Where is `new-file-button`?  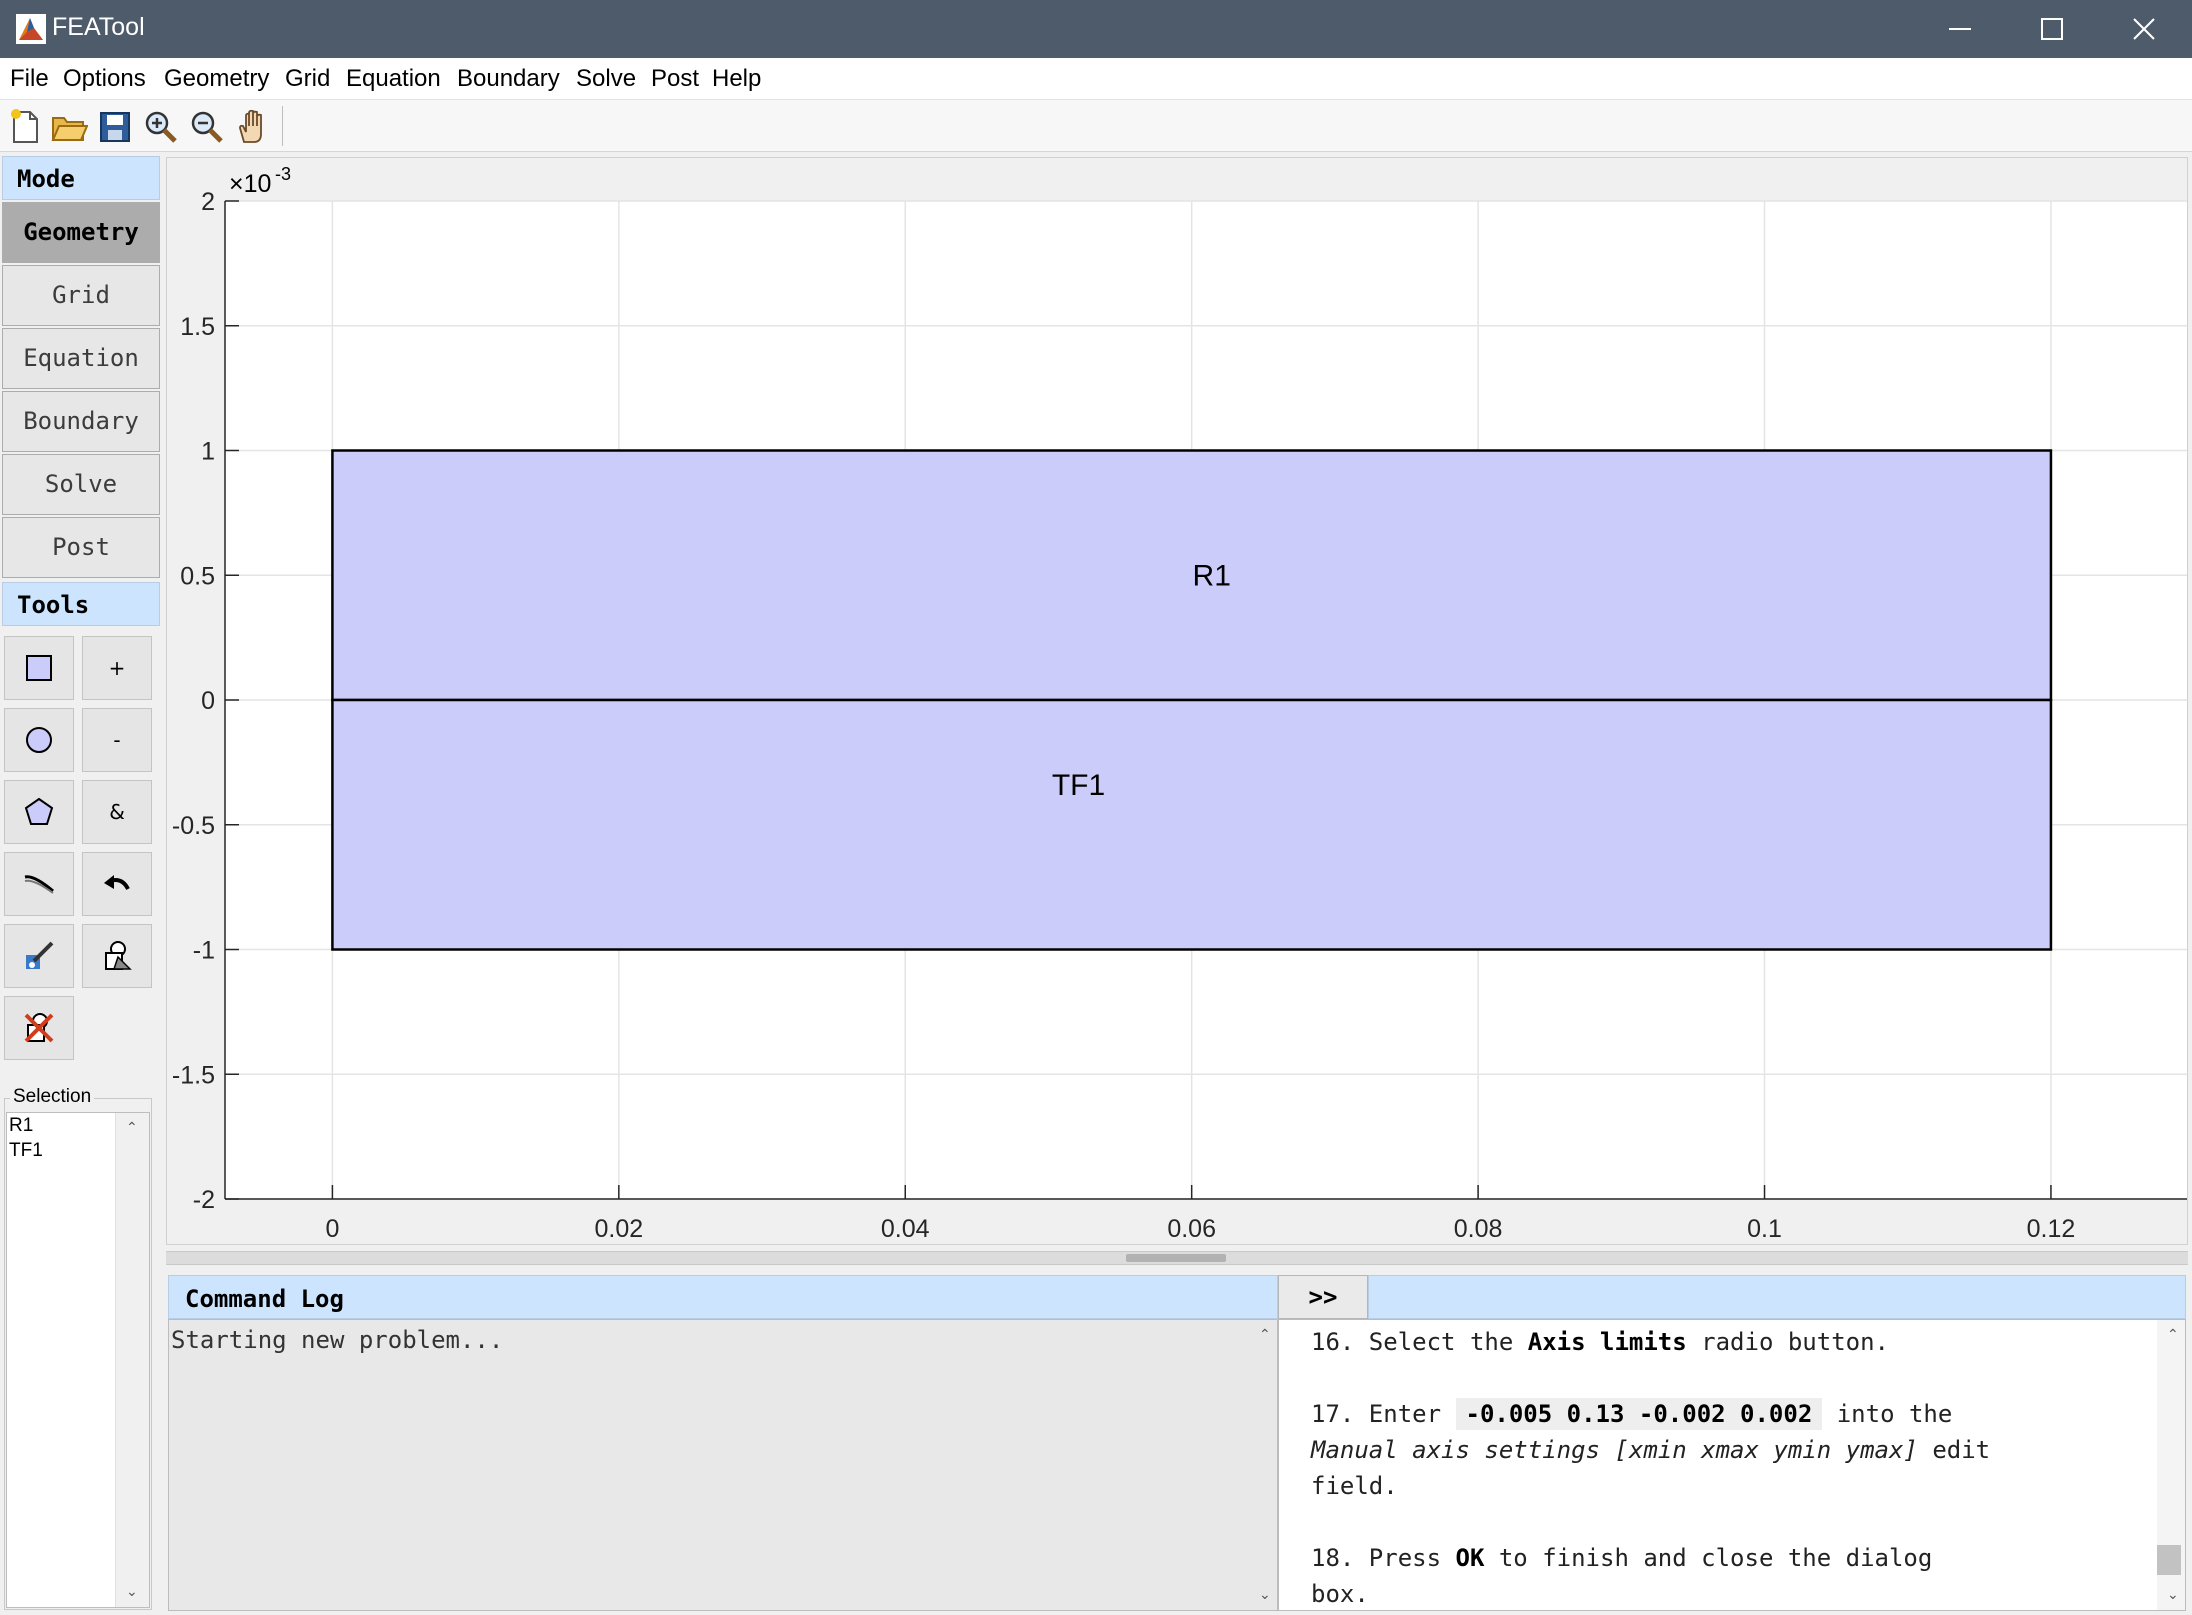
new-file-button is located at coordinates (25, 127).